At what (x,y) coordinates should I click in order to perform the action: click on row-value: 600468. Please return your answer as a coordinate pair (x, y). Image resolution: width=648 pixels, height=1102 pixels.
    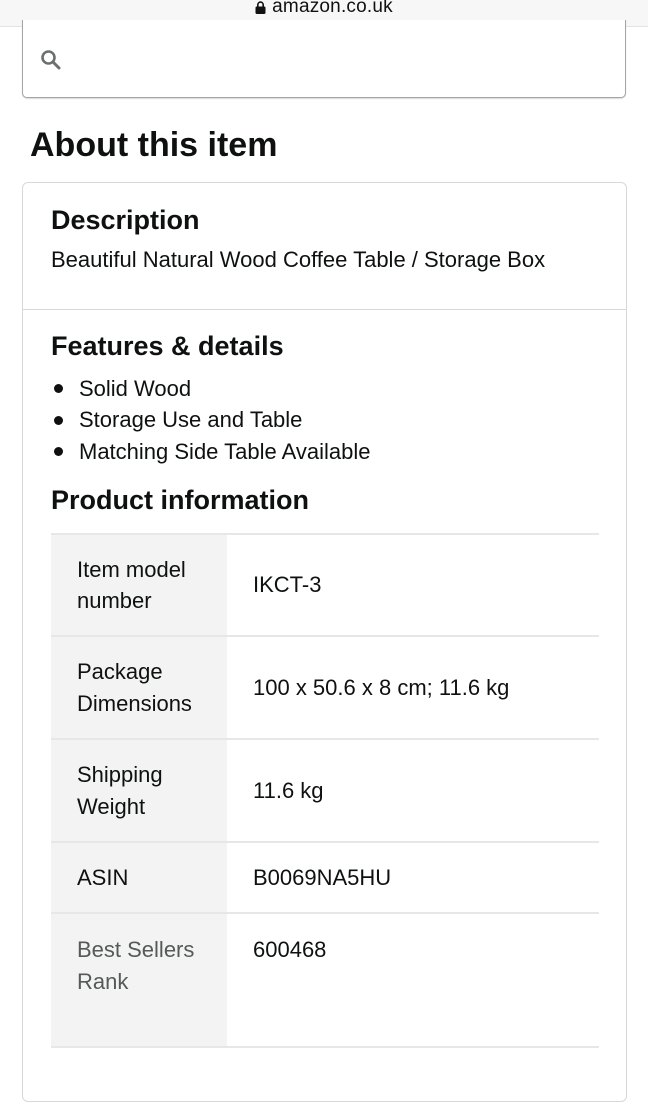
    Looking at the image, I should click on (290, 949).